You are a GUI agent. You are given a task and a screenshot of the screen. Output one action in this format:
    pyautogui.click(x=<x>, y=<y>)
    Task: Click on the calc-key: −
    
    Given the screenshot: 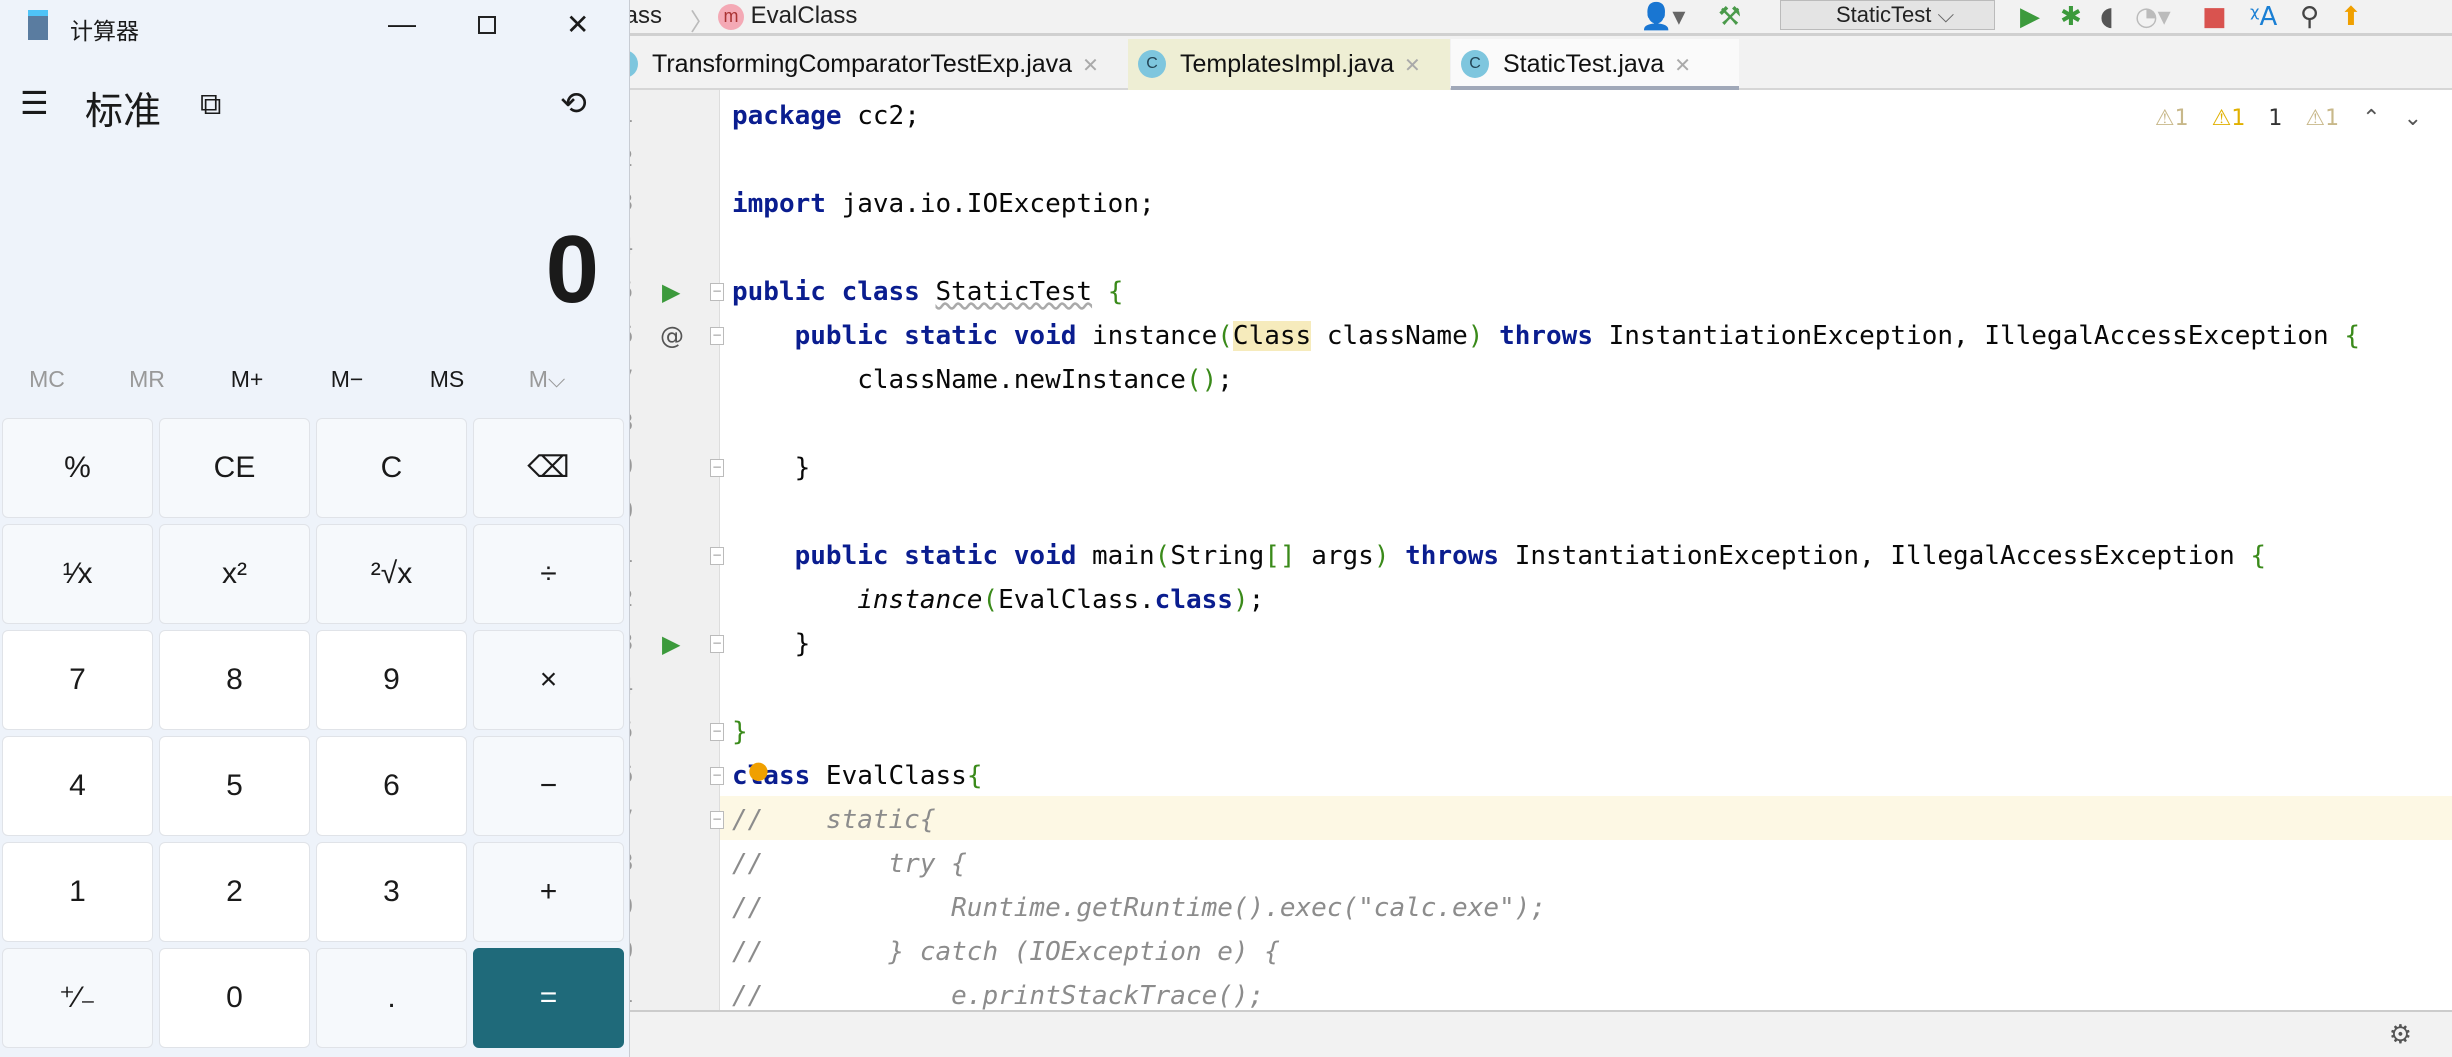 What is the action you would take?
    pyautogui.click(x=548, y=786)
    